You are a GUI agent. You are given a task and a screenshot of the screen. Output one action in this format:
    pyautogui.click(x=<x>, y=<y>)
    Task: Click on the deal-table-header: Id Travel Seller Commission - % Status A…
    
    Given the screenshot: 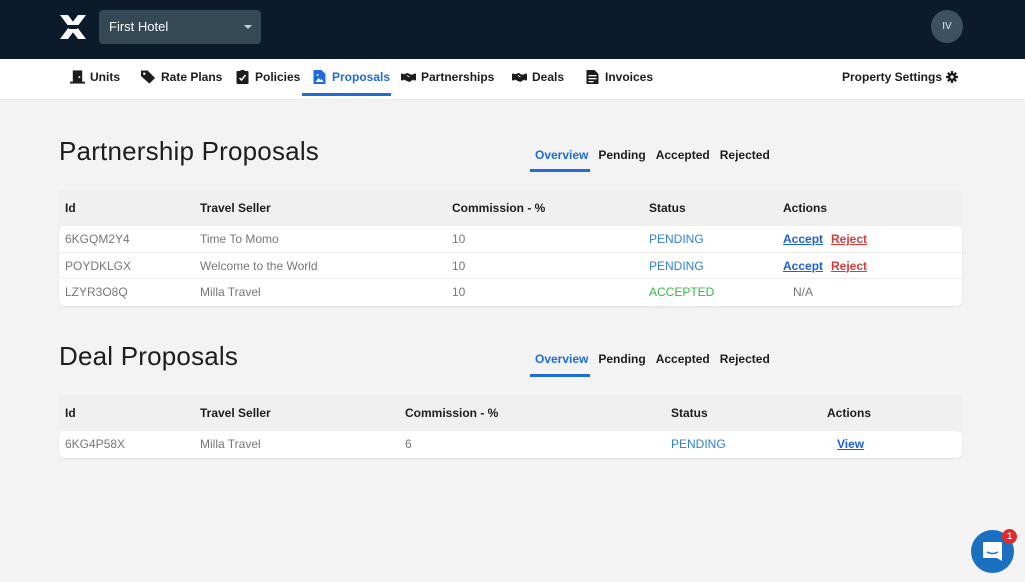 What is the action you would take?
    pyautogui.click(x=510, y=413)
    